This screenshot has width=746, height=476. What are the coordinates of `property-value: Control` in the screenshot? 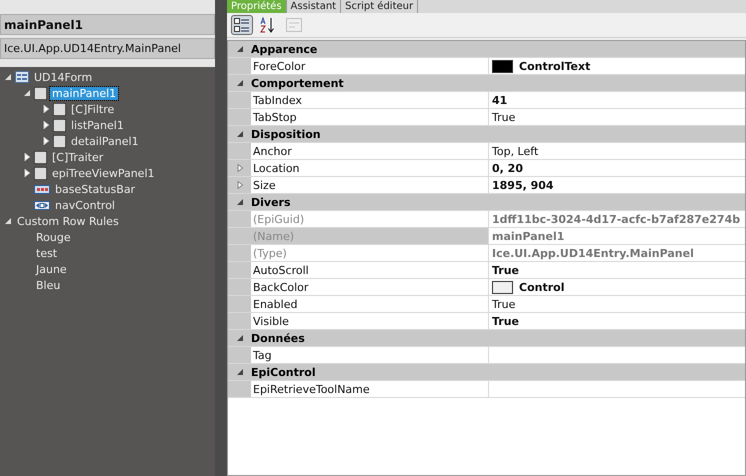 It's located at (541, 287).